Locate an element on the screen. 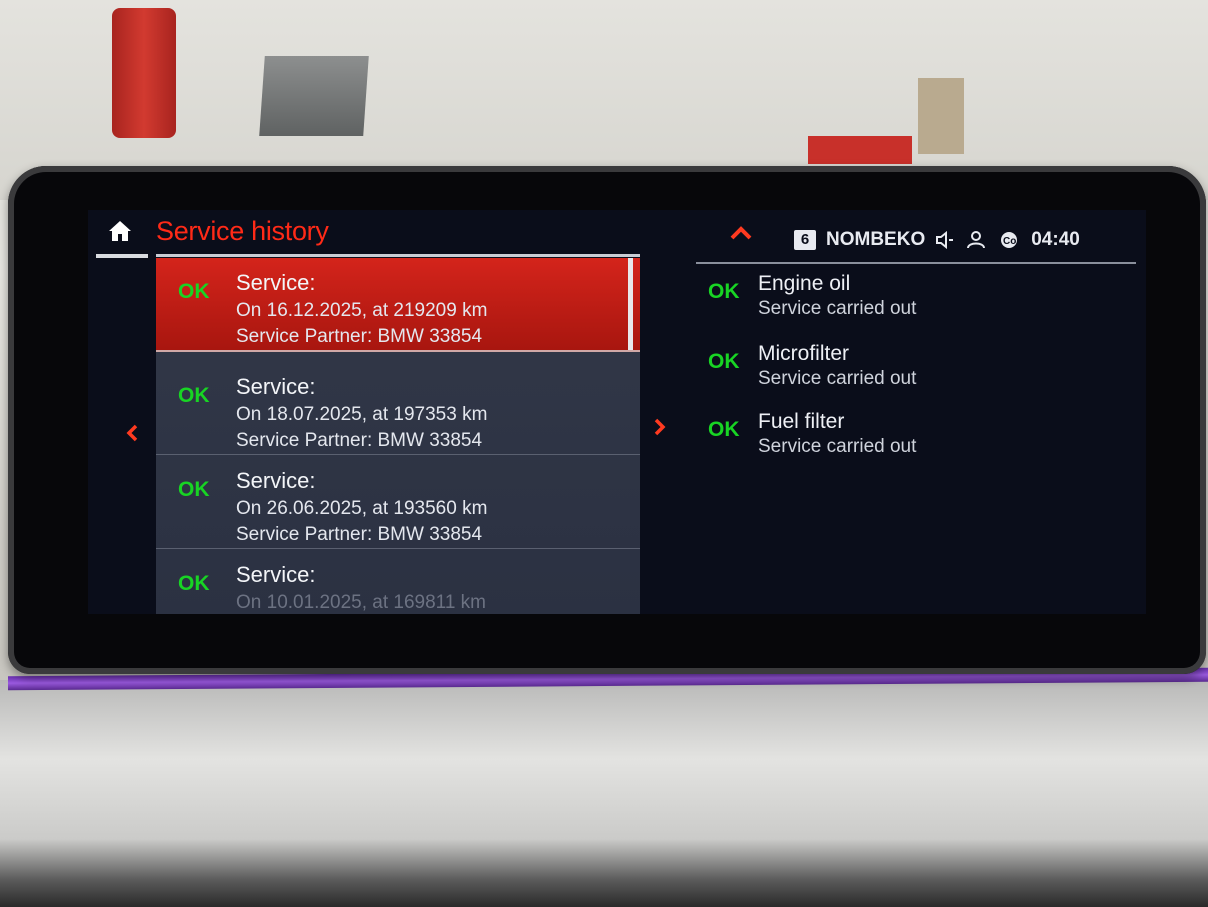 This screenshot has width=1208, height=907. service-entry: OK Service: On 10.01.2025, at 169811 km is located at coordinates (398, 582).